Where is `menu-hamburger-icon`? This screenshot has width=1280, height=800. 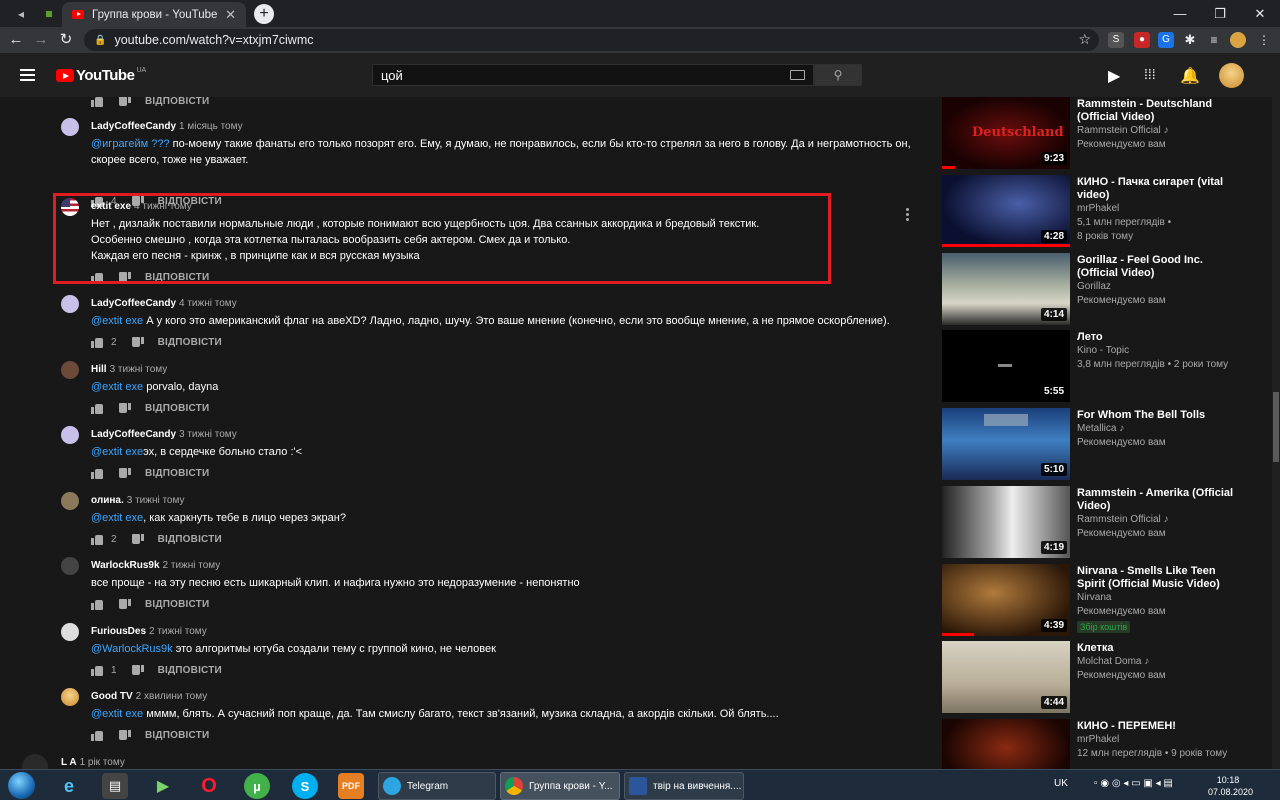
menu-hamburger-icon is located at coordinates (27, 75).